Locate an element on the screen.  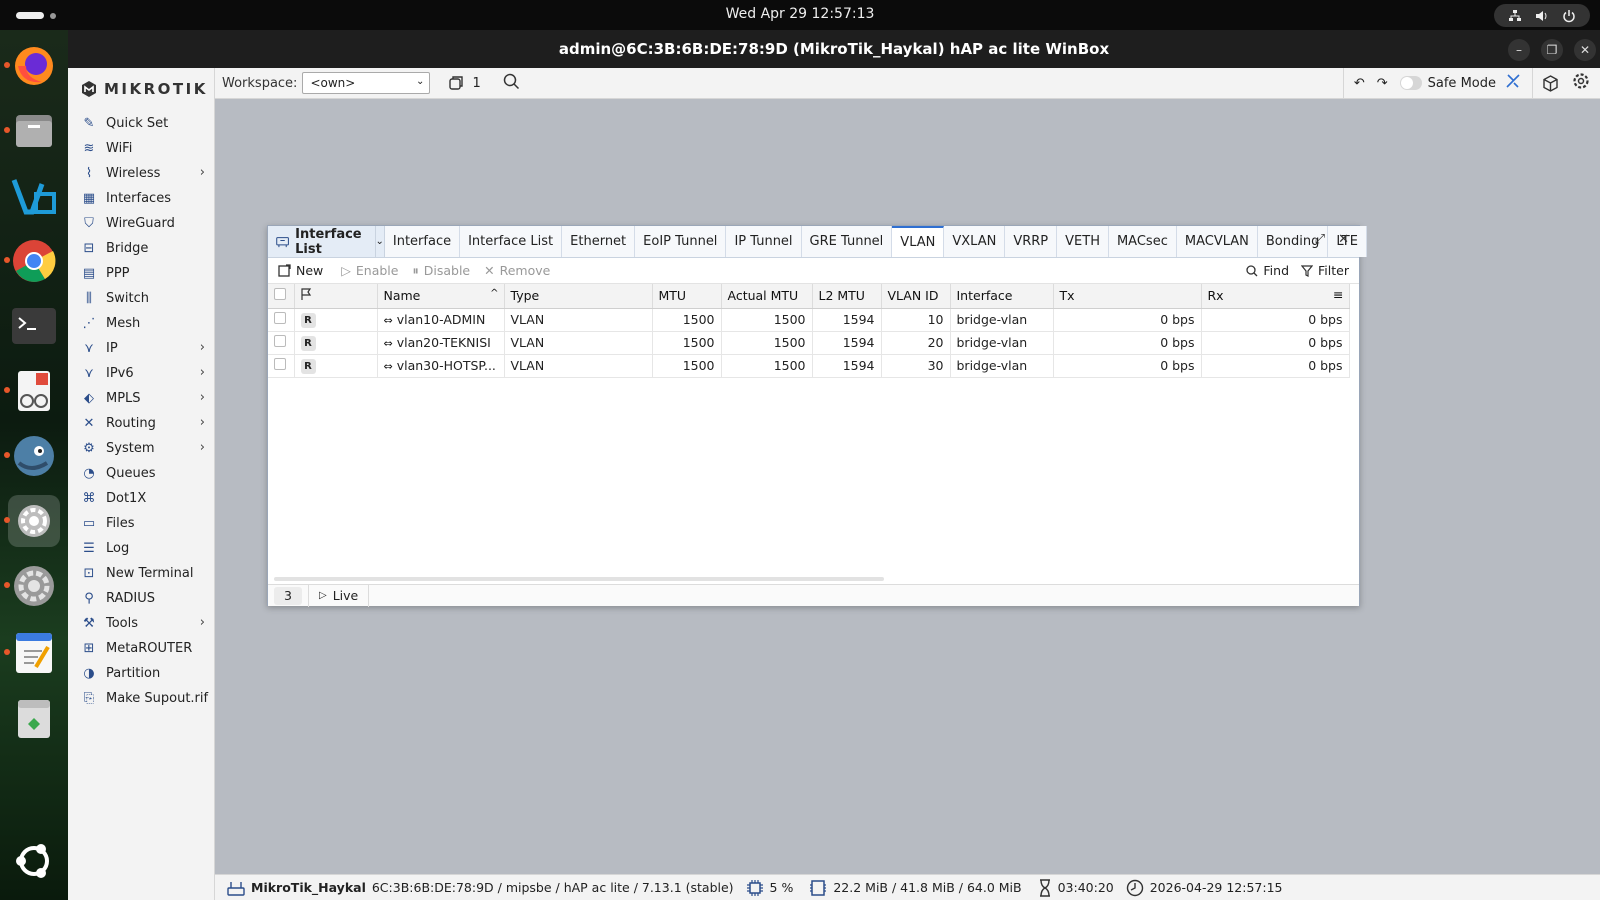
system-tray is located at coordinates (1542, 15).